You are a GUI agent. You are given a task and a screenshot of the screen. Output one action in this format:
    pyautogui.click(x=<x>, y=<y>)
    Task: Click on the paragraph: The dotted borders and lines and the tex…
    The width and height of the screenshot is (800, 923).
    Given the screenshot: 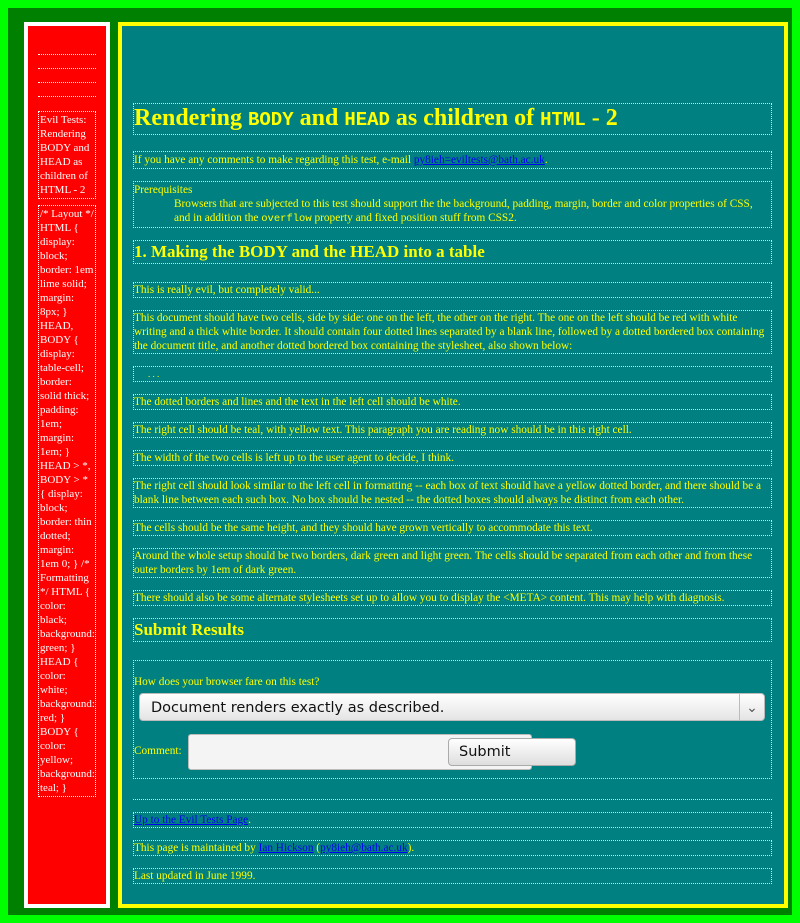 What is the action you would take?
    pyautogui.click(x=452, y=402)
    